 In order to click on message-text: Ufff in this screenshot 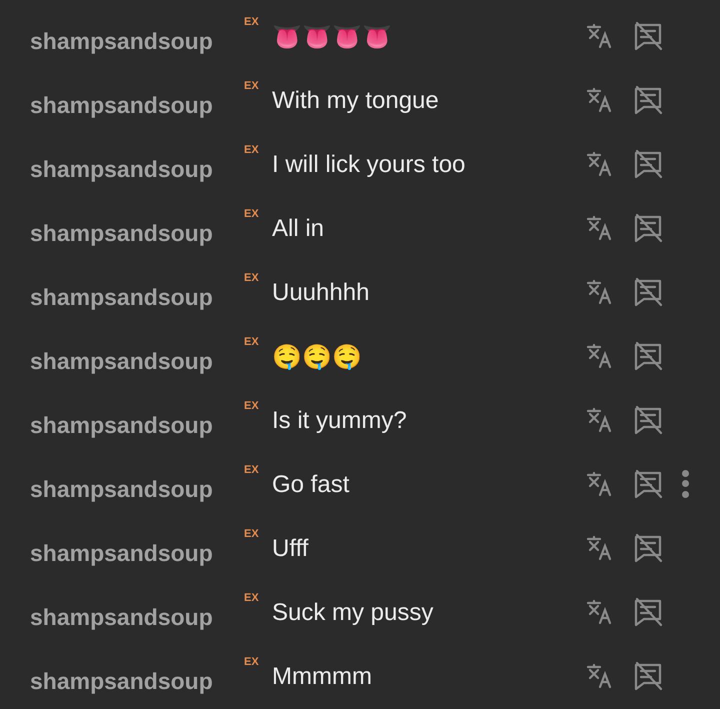, I will do `click(291, 548)`.